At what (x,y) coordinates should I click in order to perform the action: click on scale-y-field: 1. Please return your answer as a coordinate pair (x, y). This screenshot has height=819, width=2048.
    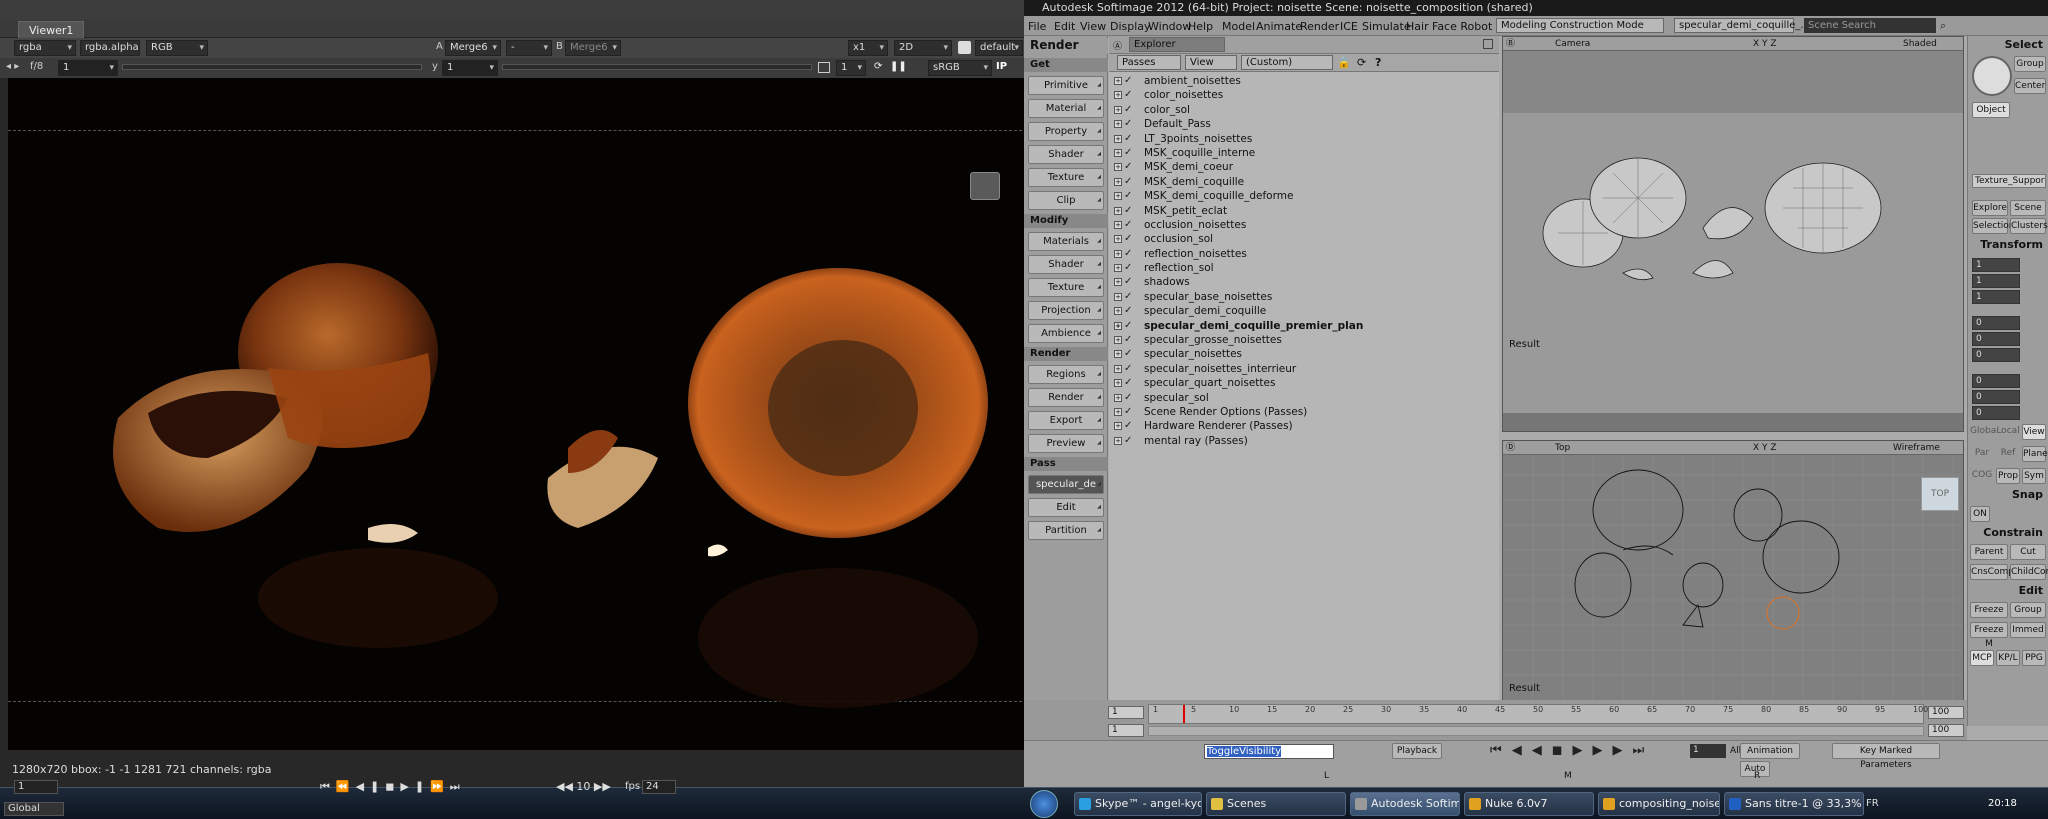
    Looking at the image, I should click on (1996, 281).